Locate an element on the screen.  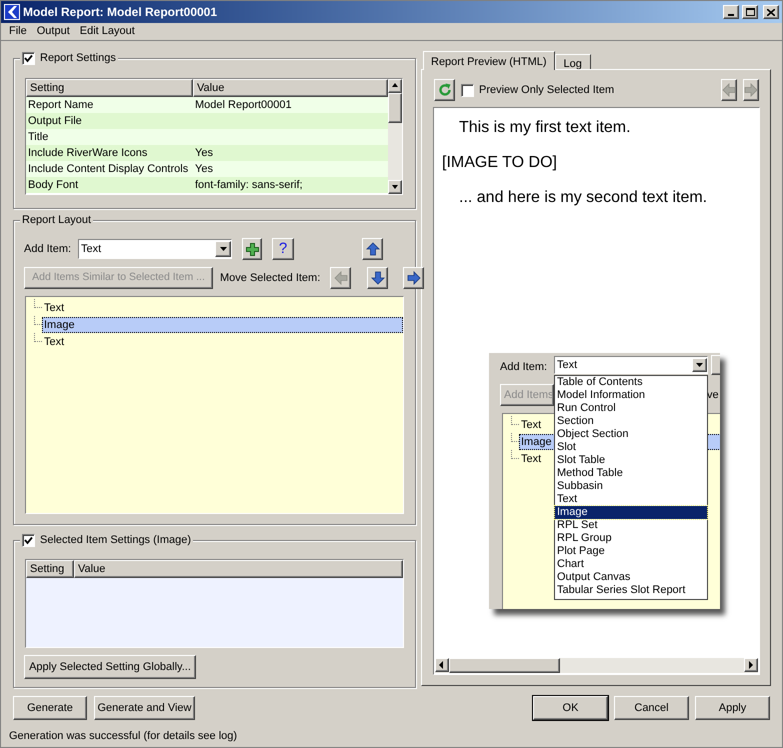
maximize-button is located at coordinates (750, 12).